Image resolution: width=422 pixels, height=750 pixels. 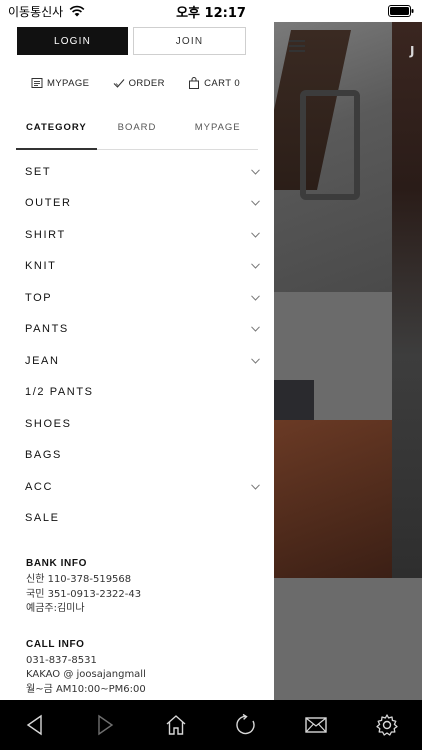 What do you see at coordinates (56, 136) in the screenshot?
I see `tab-category: CATEGORY` at bounding box center [56, 136].